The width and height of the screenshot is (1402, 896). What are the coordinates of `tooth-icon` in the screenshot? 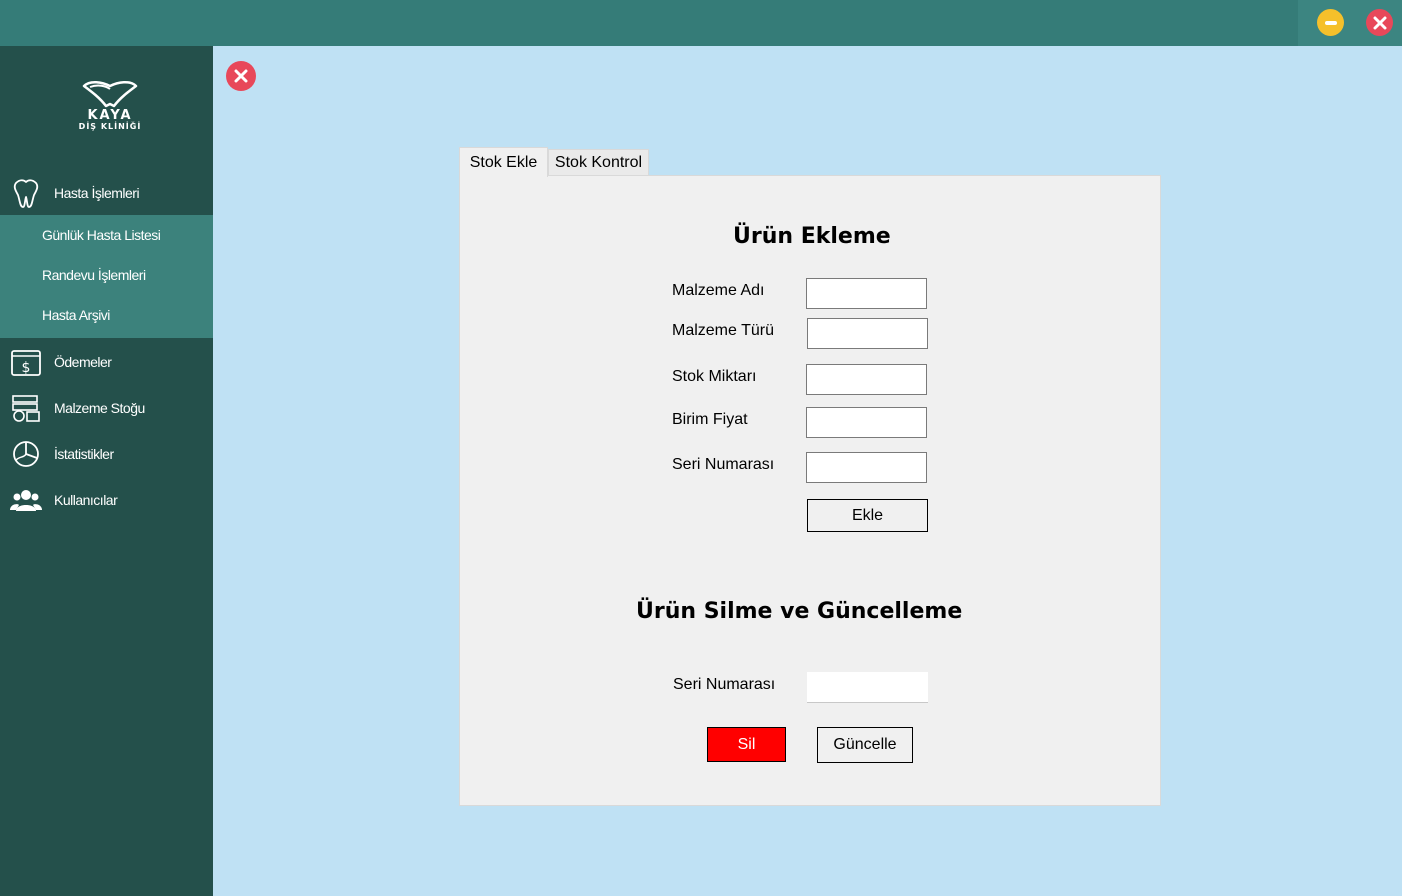 It's located at (26, 193).